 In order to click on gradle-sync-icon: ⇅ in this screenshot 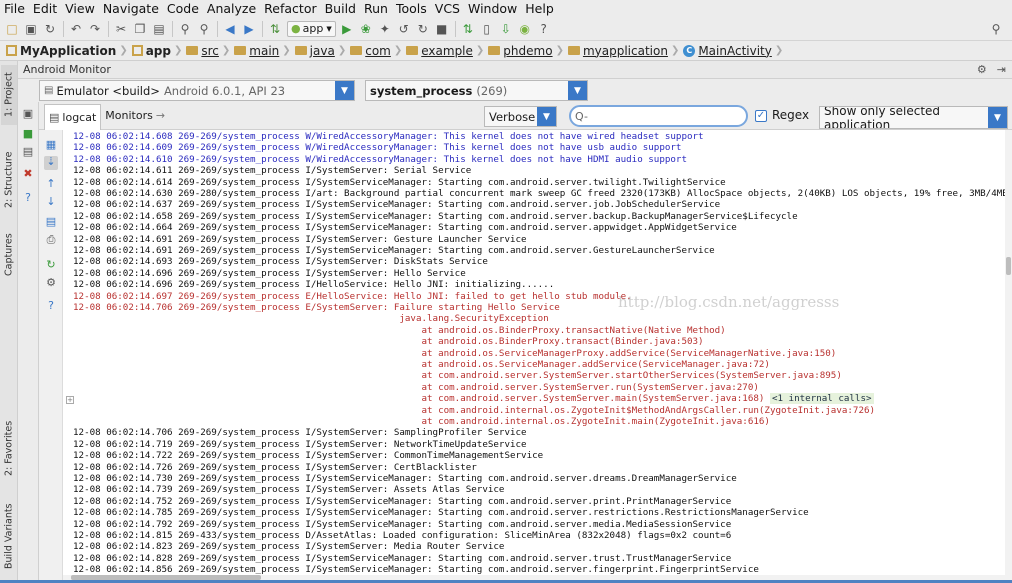, I will do `click(468, 29)`.